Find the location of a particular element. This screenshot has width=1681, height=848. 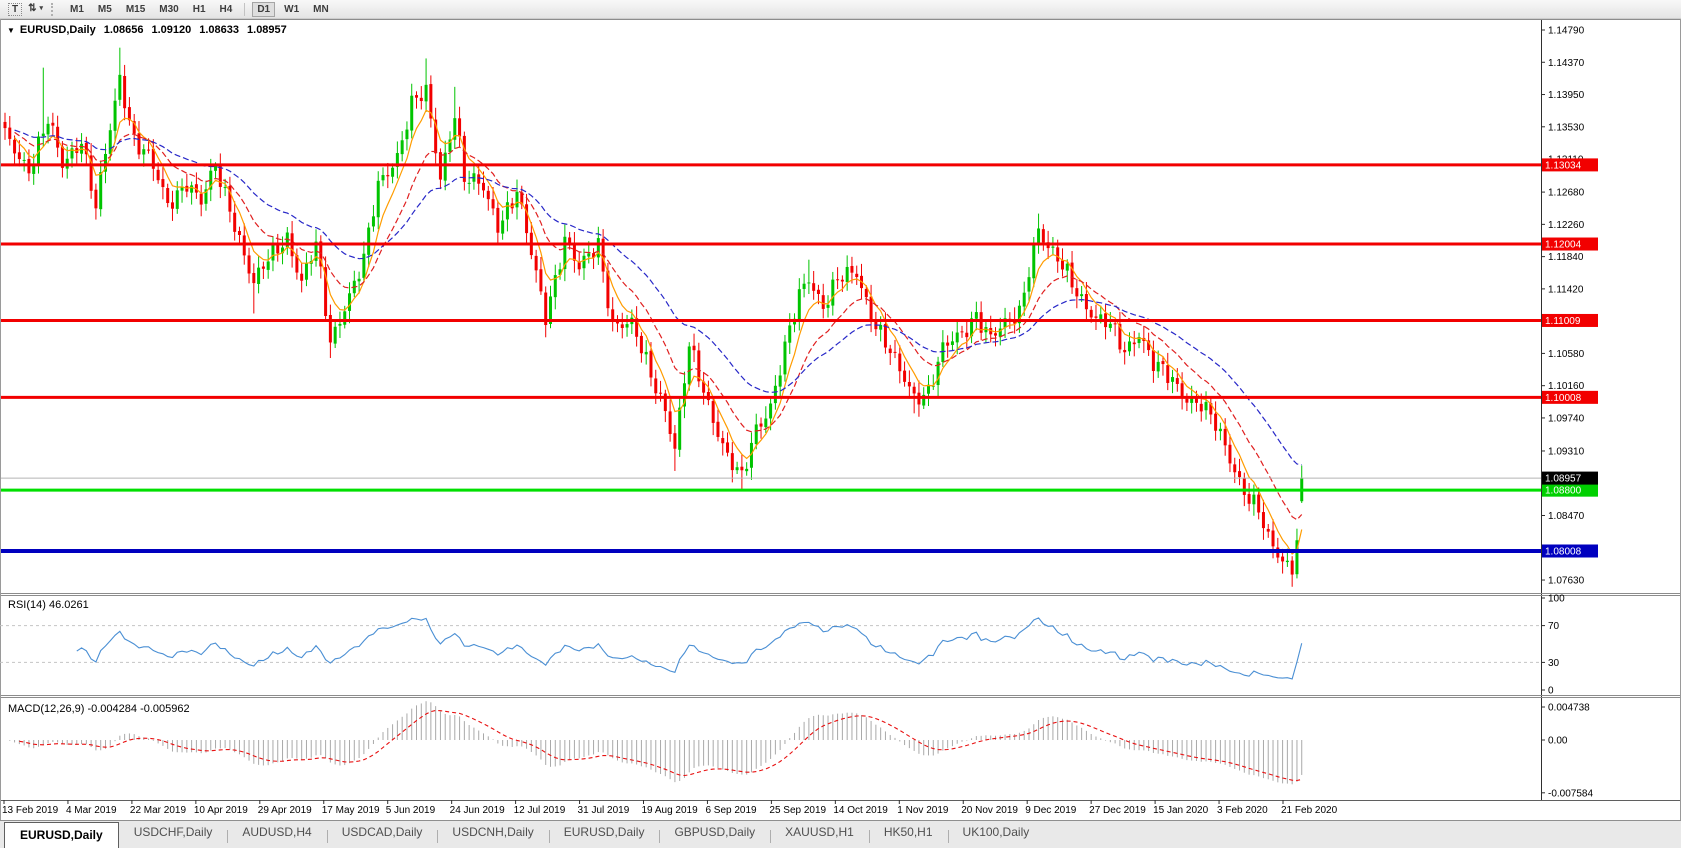

timeframe-button-m15: M15 is located at coordinates (135, 9).